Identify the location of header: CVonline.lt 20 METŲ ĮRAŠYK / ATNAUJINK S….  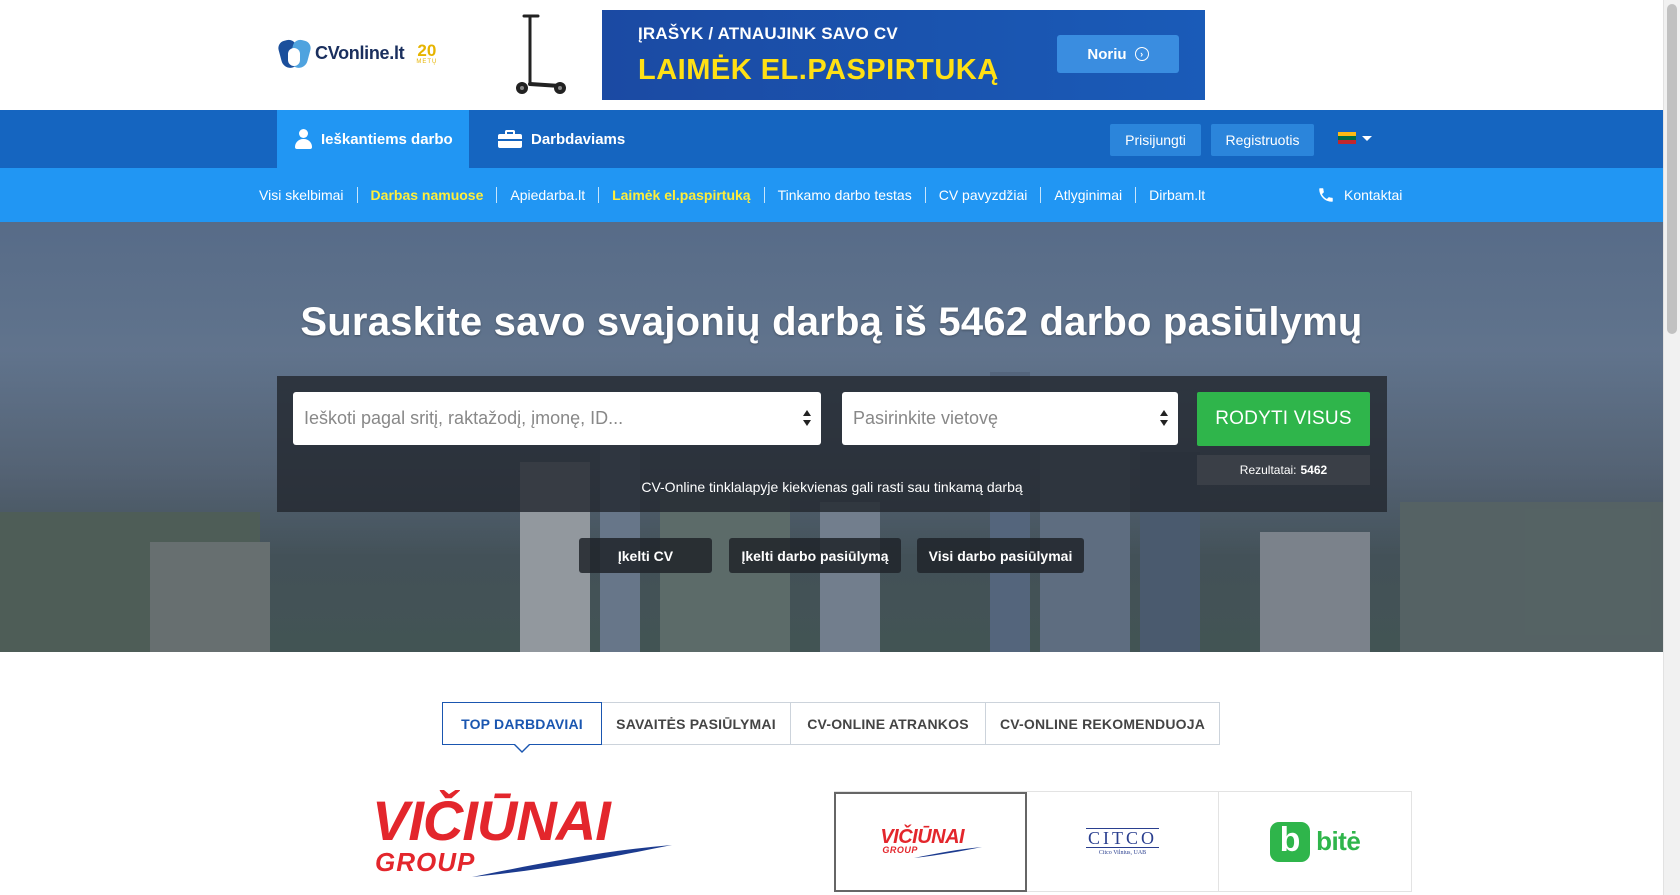
(831, 55).